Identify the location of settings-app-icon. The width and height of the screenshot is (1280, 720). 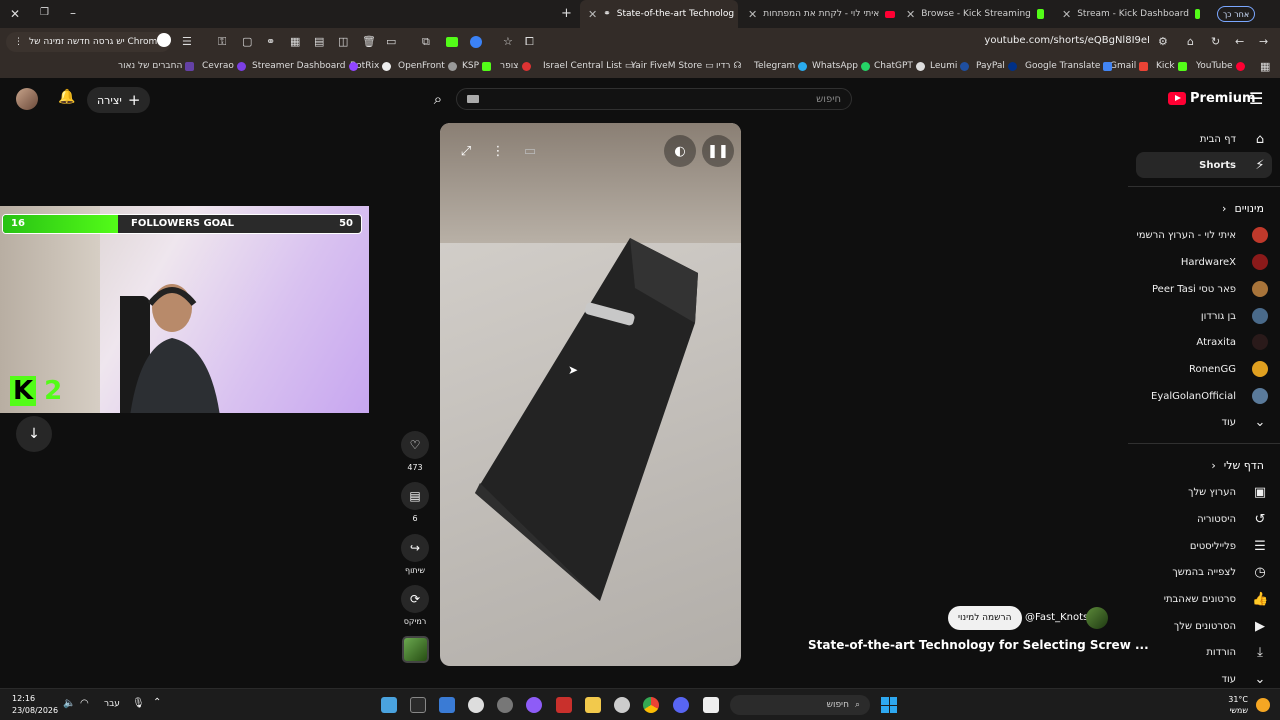
(505, 705).